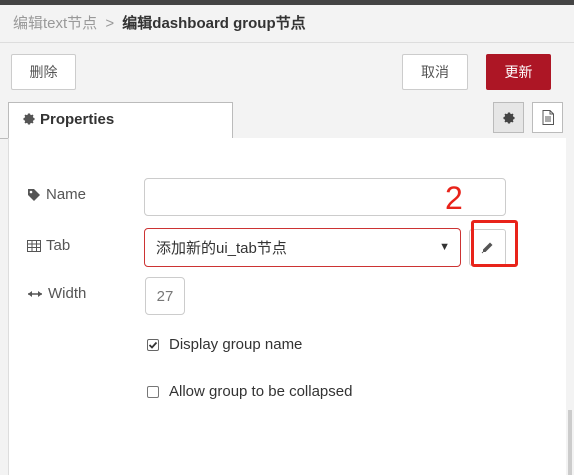 This screenshot has width=574, height=475. What do you see at coordinates (221, 248) in the screenshot?
I see `tab-select-value: 添加新的ui_tab节点` at bounding box center [221, 248].